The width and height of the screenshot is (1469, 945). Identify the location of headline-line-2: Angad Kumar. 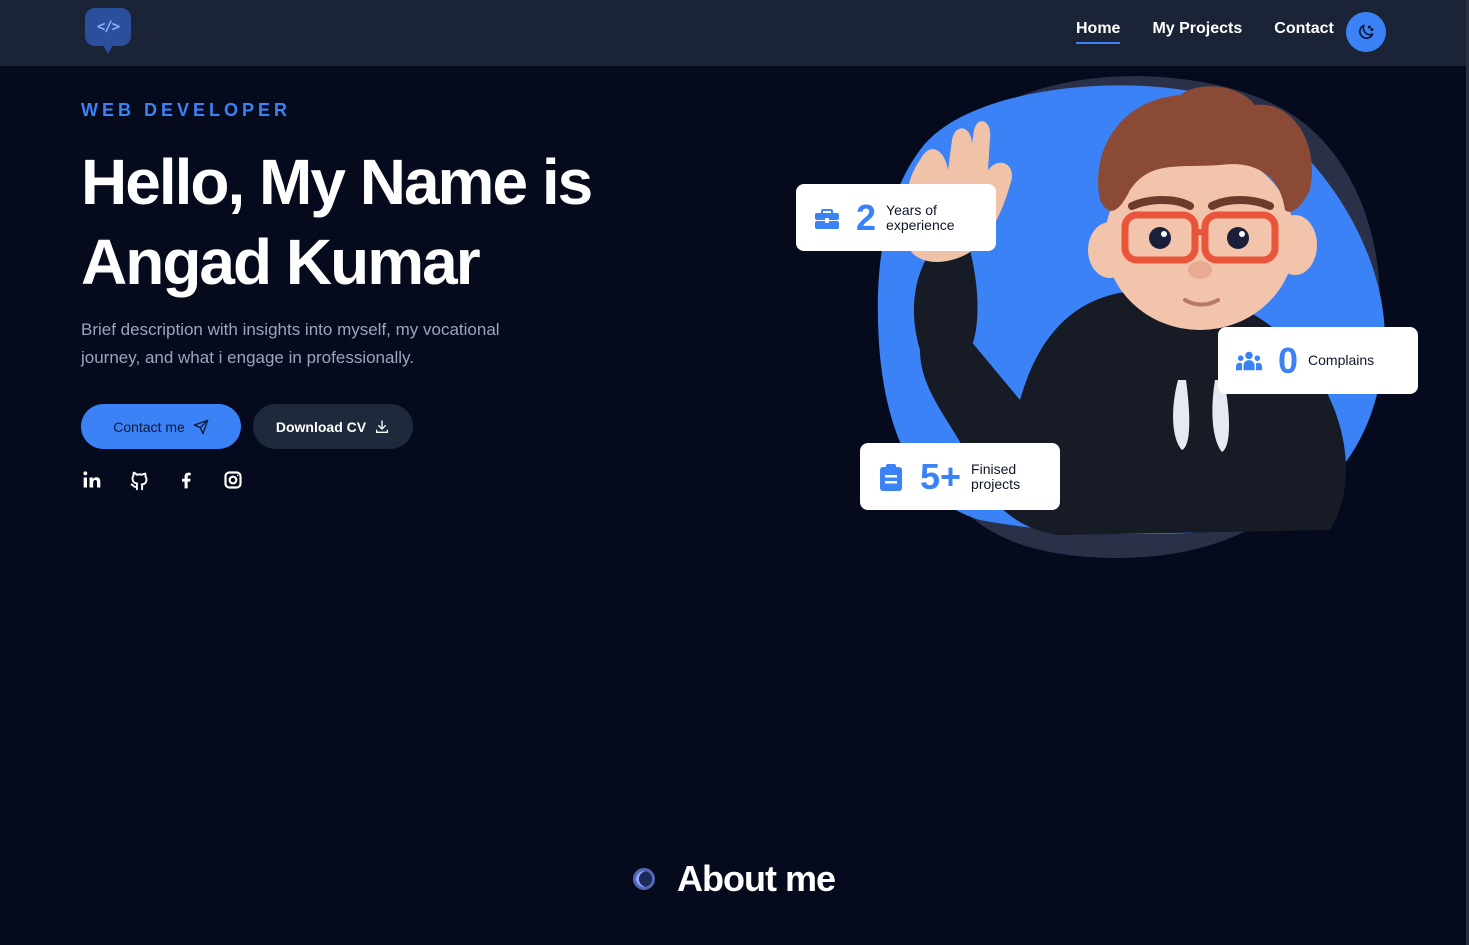
(281, 262).